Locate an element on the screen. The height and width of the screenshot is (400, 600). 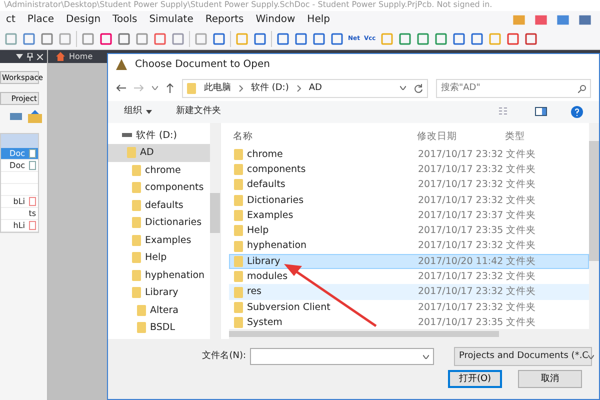
file-row: Doc is located at coordinates (19, 166).